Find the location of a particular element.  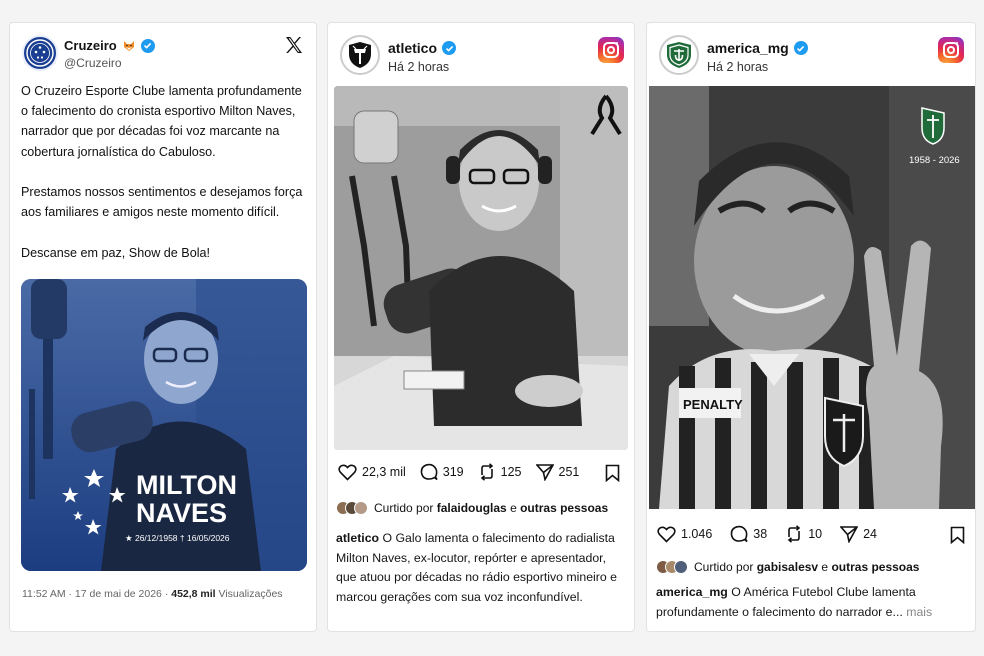

tweet-timestamp: 11:52 AM · 17 de mai de 2026 · is located at coordinates (96, 594).